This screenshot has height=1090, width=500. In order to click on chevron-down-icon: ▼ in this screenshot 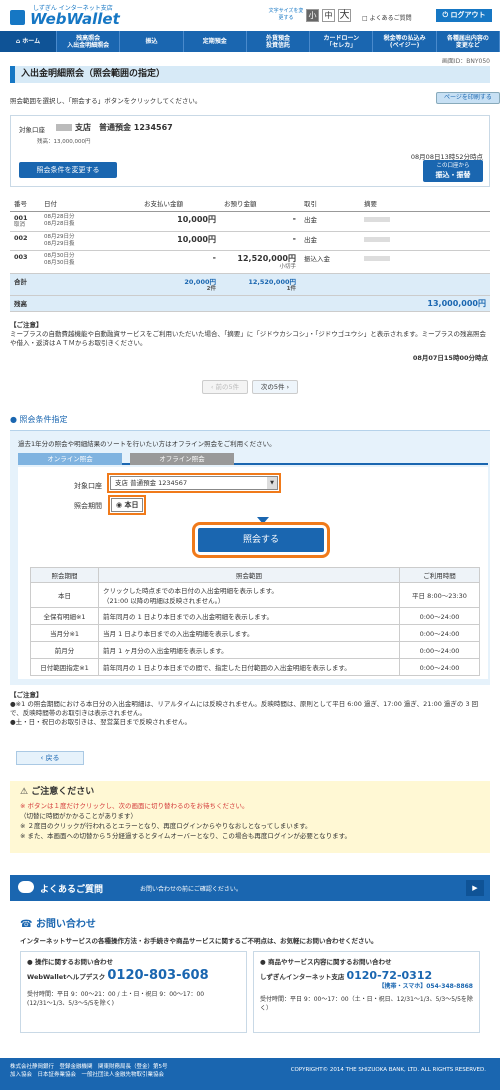, I will do `click(272, 483)`.